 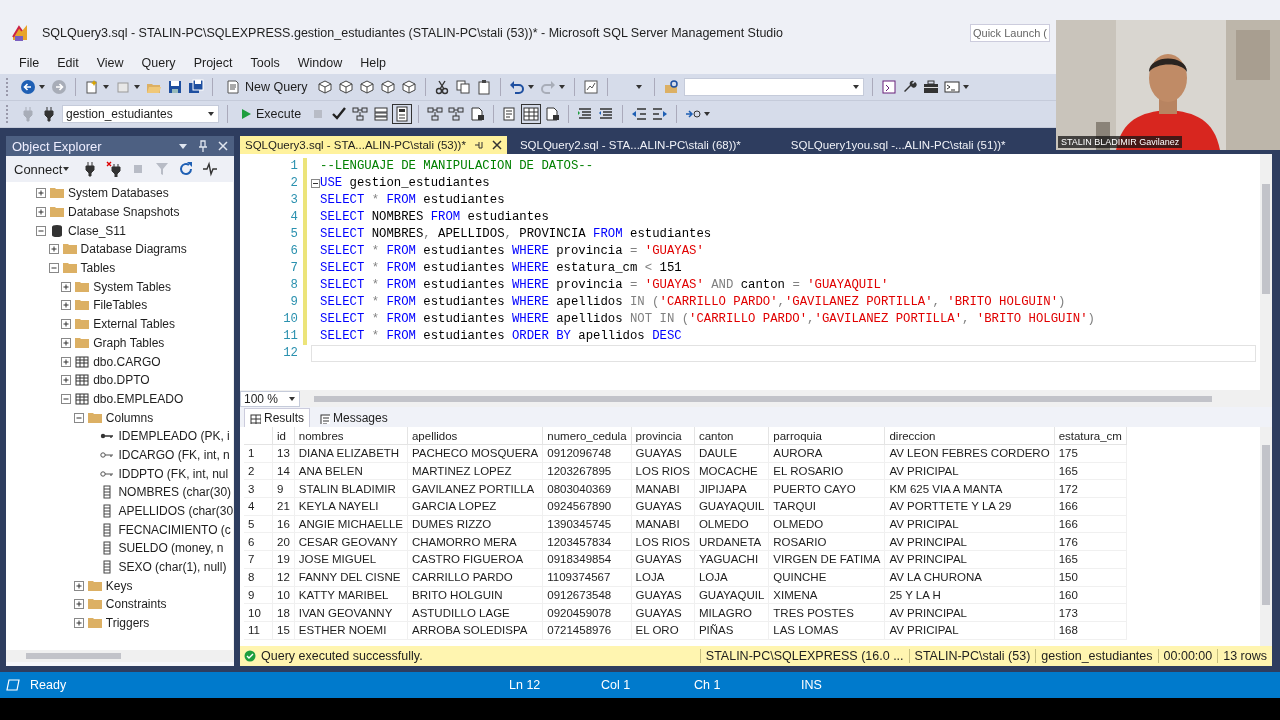 I want to click on menu-item: Tools, so click(x=265, y=63).